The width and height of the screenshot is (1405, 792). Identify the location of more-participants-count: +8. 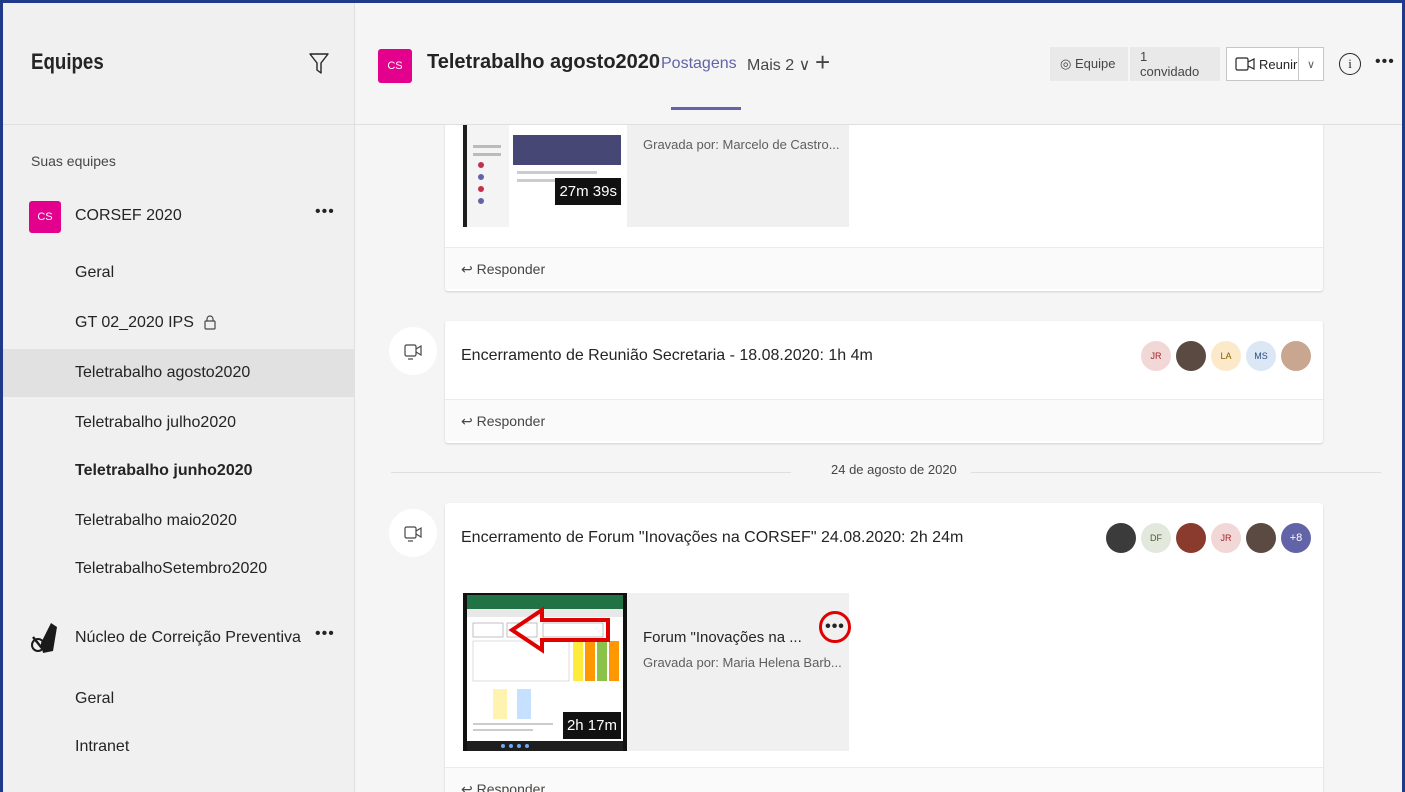
(1296, 538).